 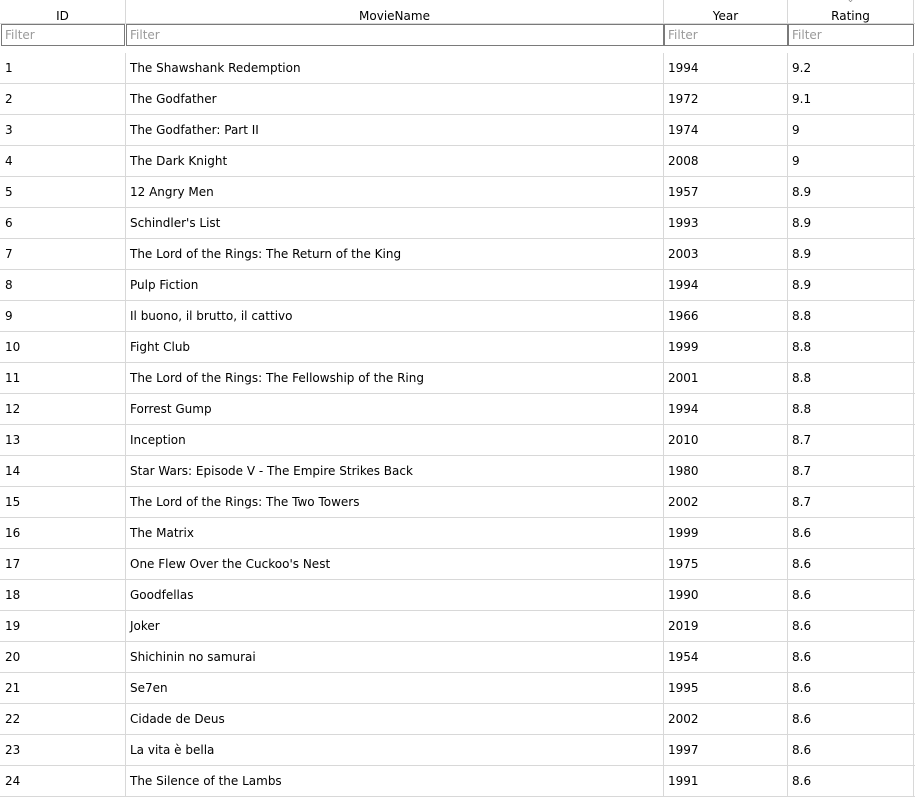 I want to click on table-row: 23 La vita è bella 1997 8.6, so click(x=457, y=750).